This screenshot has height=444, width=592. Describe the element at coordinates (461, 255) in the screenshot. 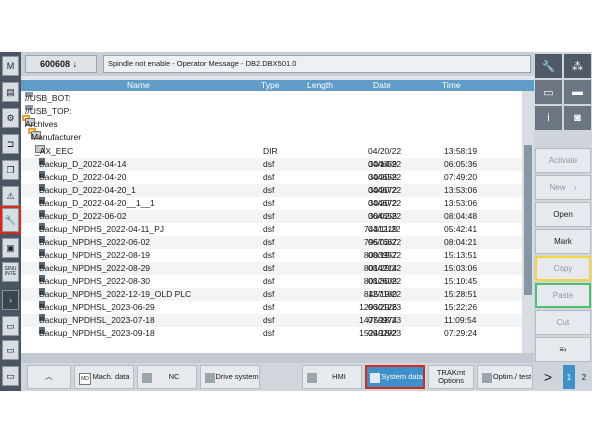

I see `file-time: 15:13:51` at that location.